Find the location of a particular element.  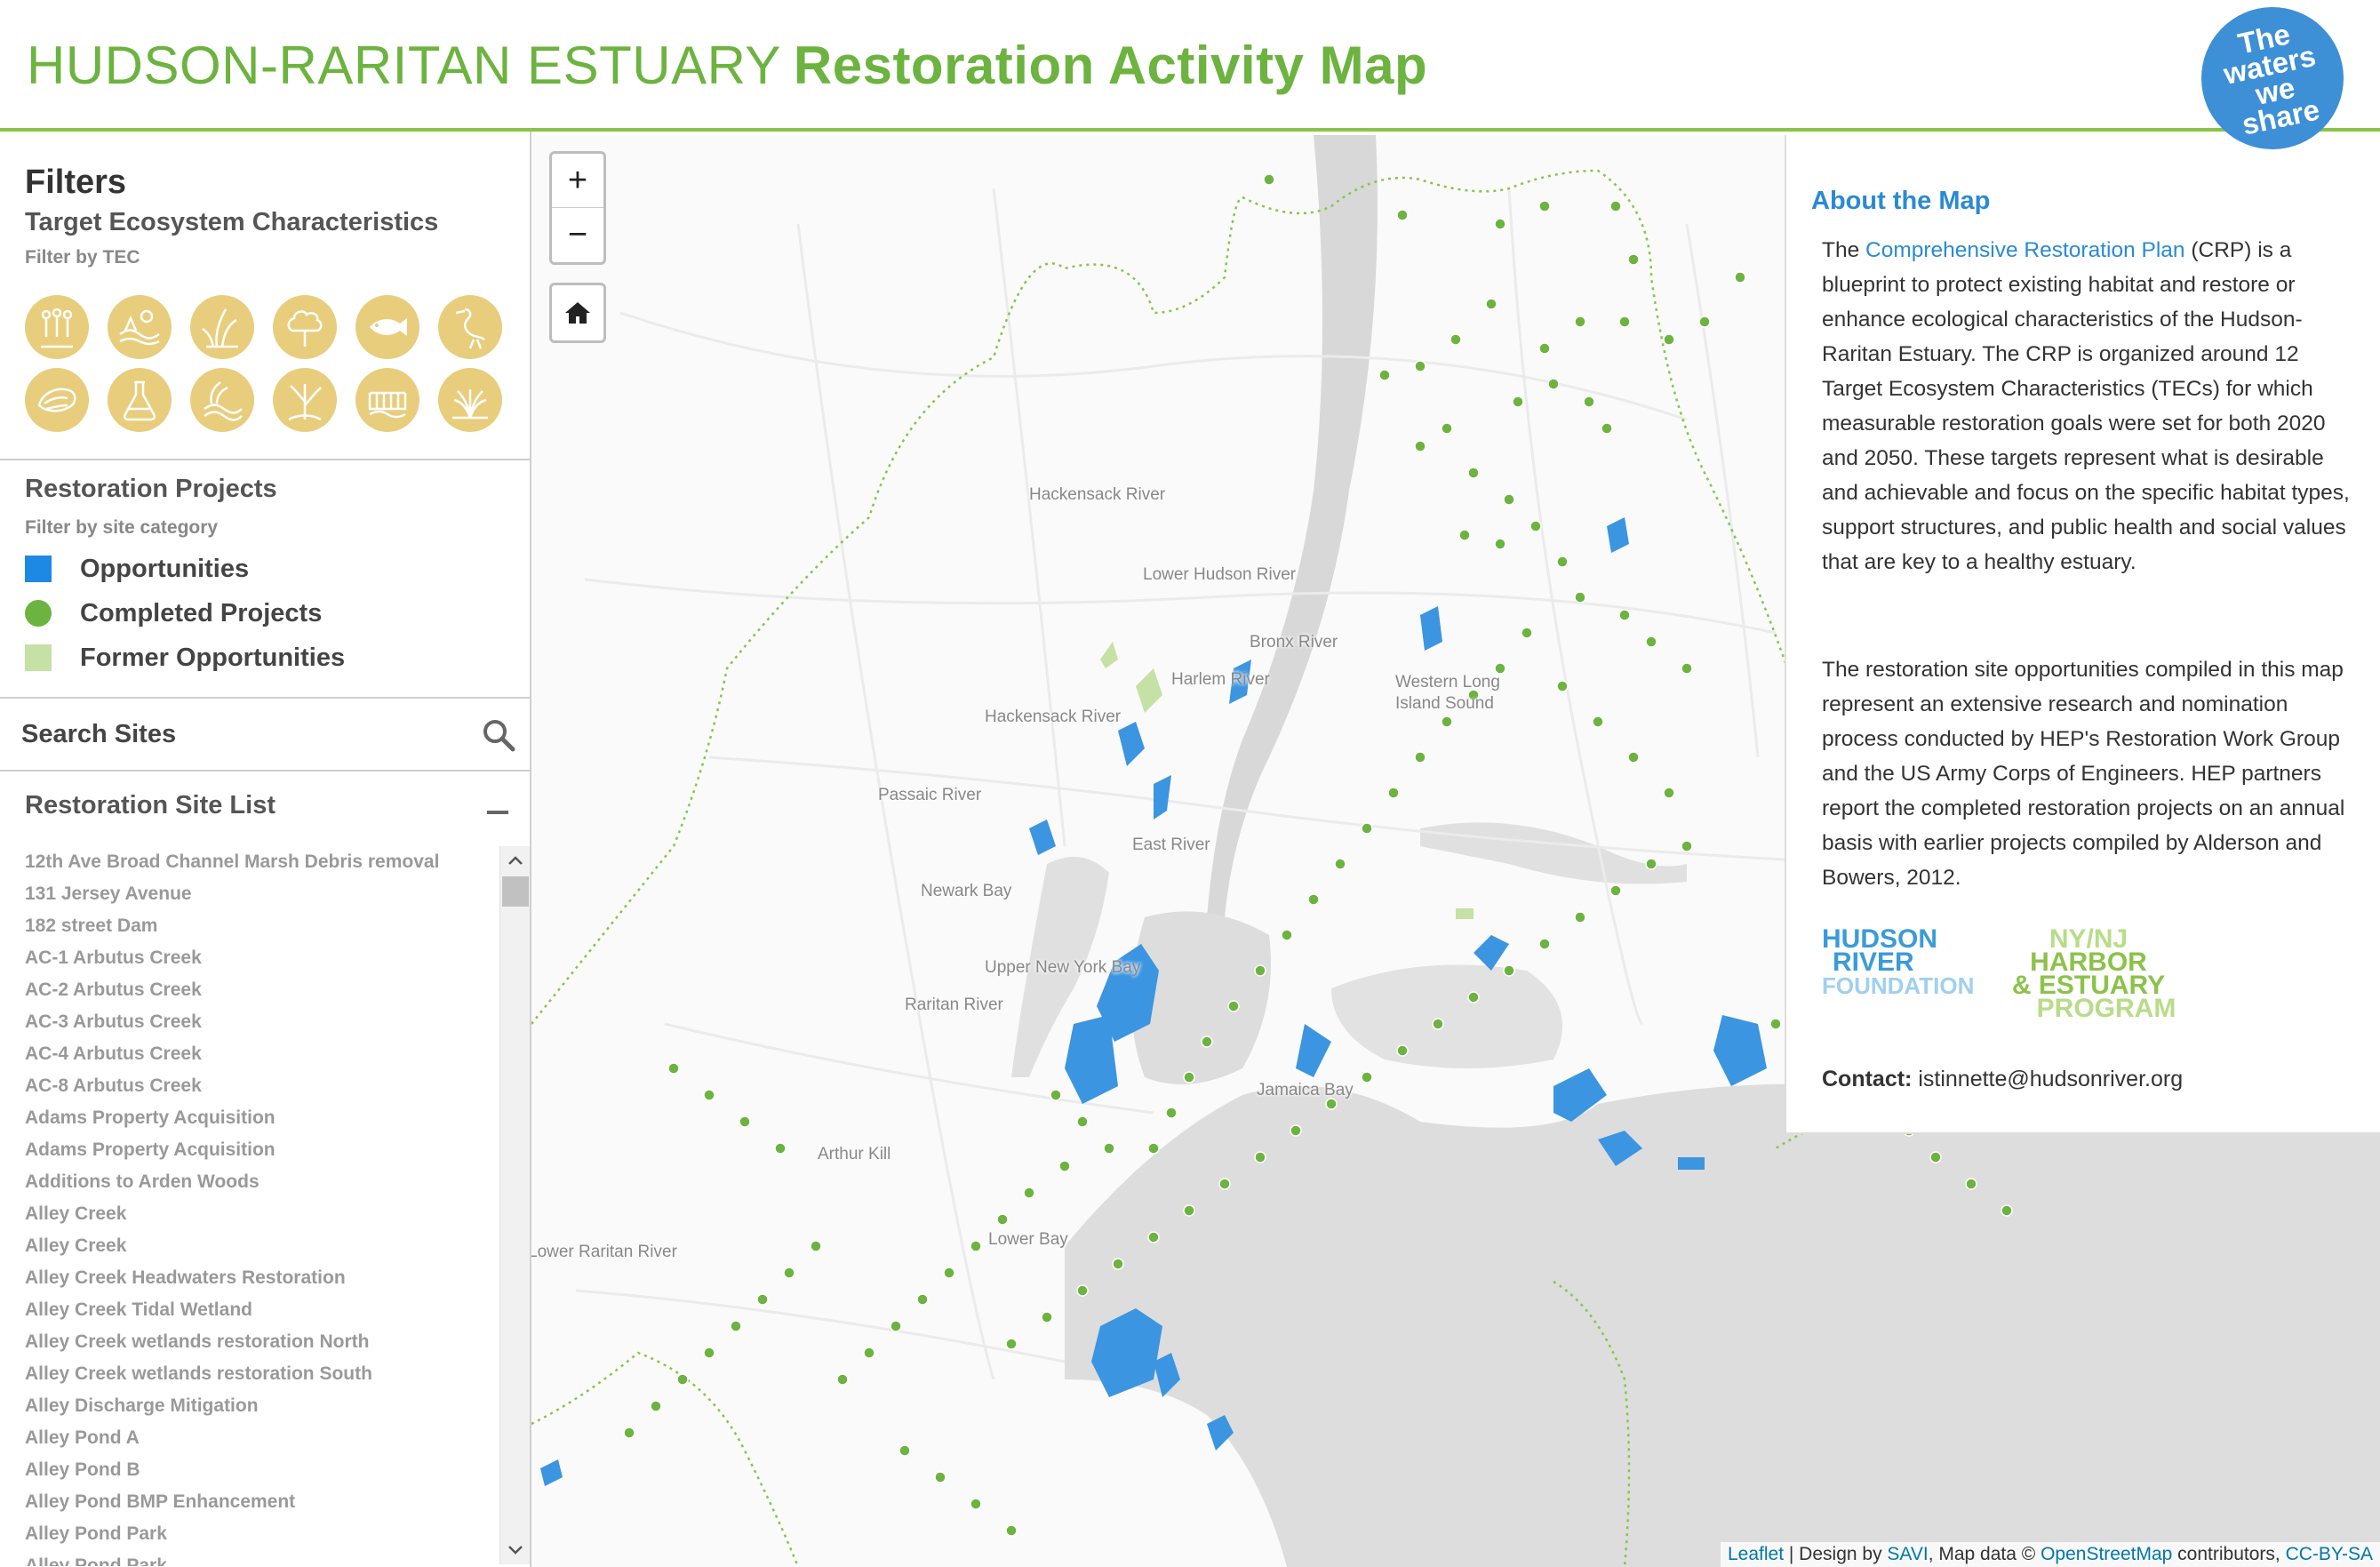

flask-icon is located at coordinates (140, 400).